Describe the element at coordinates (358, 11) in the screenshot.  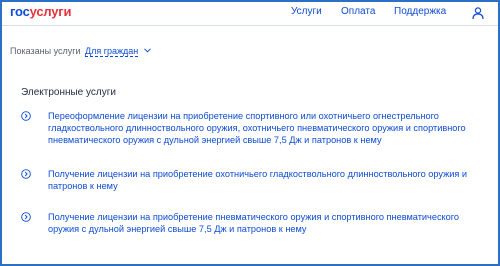
I see `nav-payment: Оплата` at that location.